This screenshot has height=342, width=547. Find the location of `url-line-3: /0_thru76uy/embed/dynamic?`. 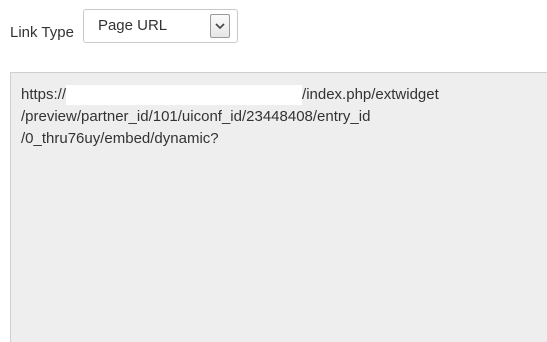

url-line-3: /0_thru76uy/embed/dynamic? is located at coordinates (120, 138).